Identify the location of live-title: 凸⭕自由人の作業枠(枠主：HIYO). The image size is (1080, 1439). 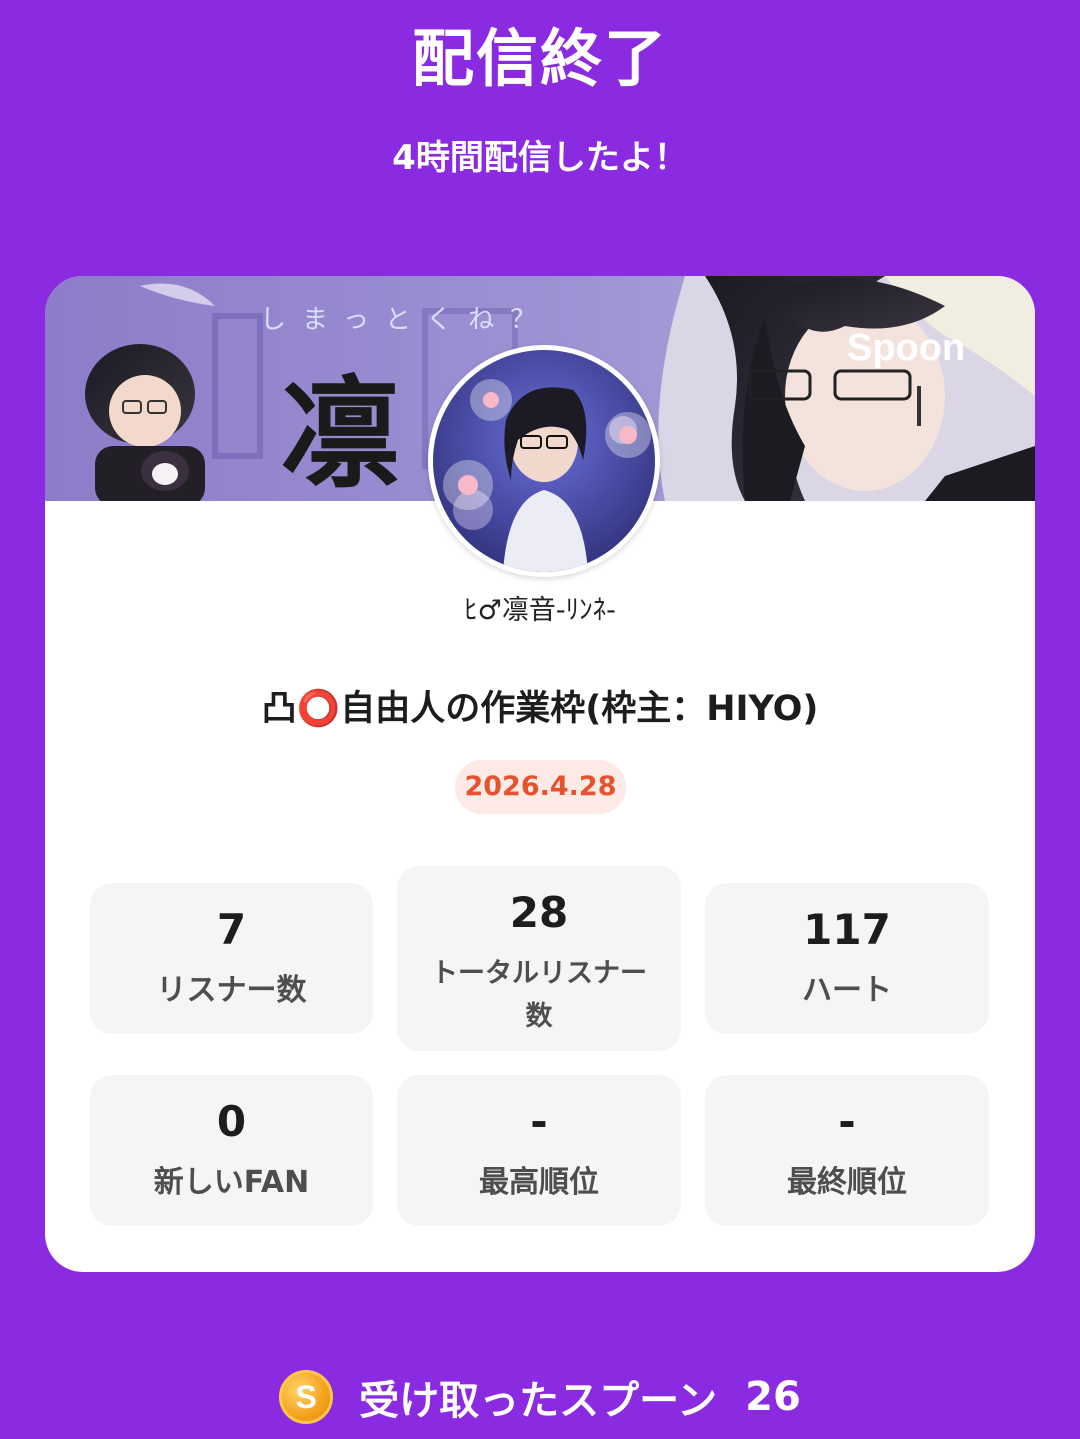
(540, 709).